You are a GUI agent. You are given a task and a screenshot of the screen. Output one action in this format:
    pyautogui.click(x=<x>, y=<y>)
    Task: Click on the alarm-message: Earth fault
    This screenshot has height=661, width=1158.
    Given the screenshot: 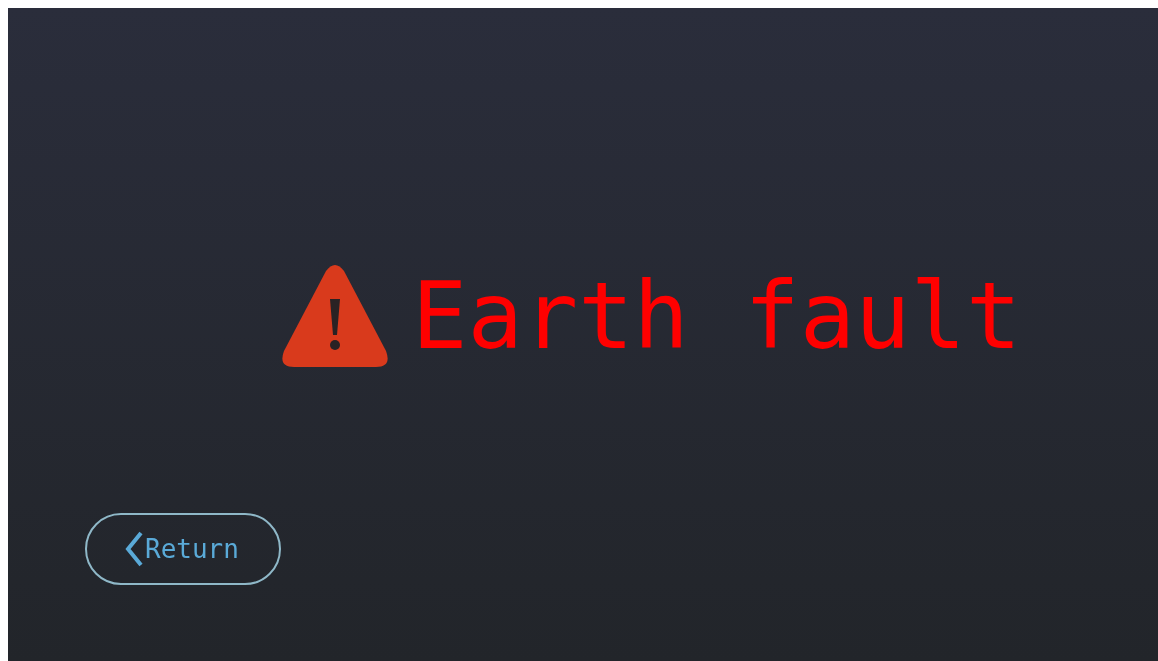 What is the action you would take?
    pyautogui.click(x=717, y=317)
    